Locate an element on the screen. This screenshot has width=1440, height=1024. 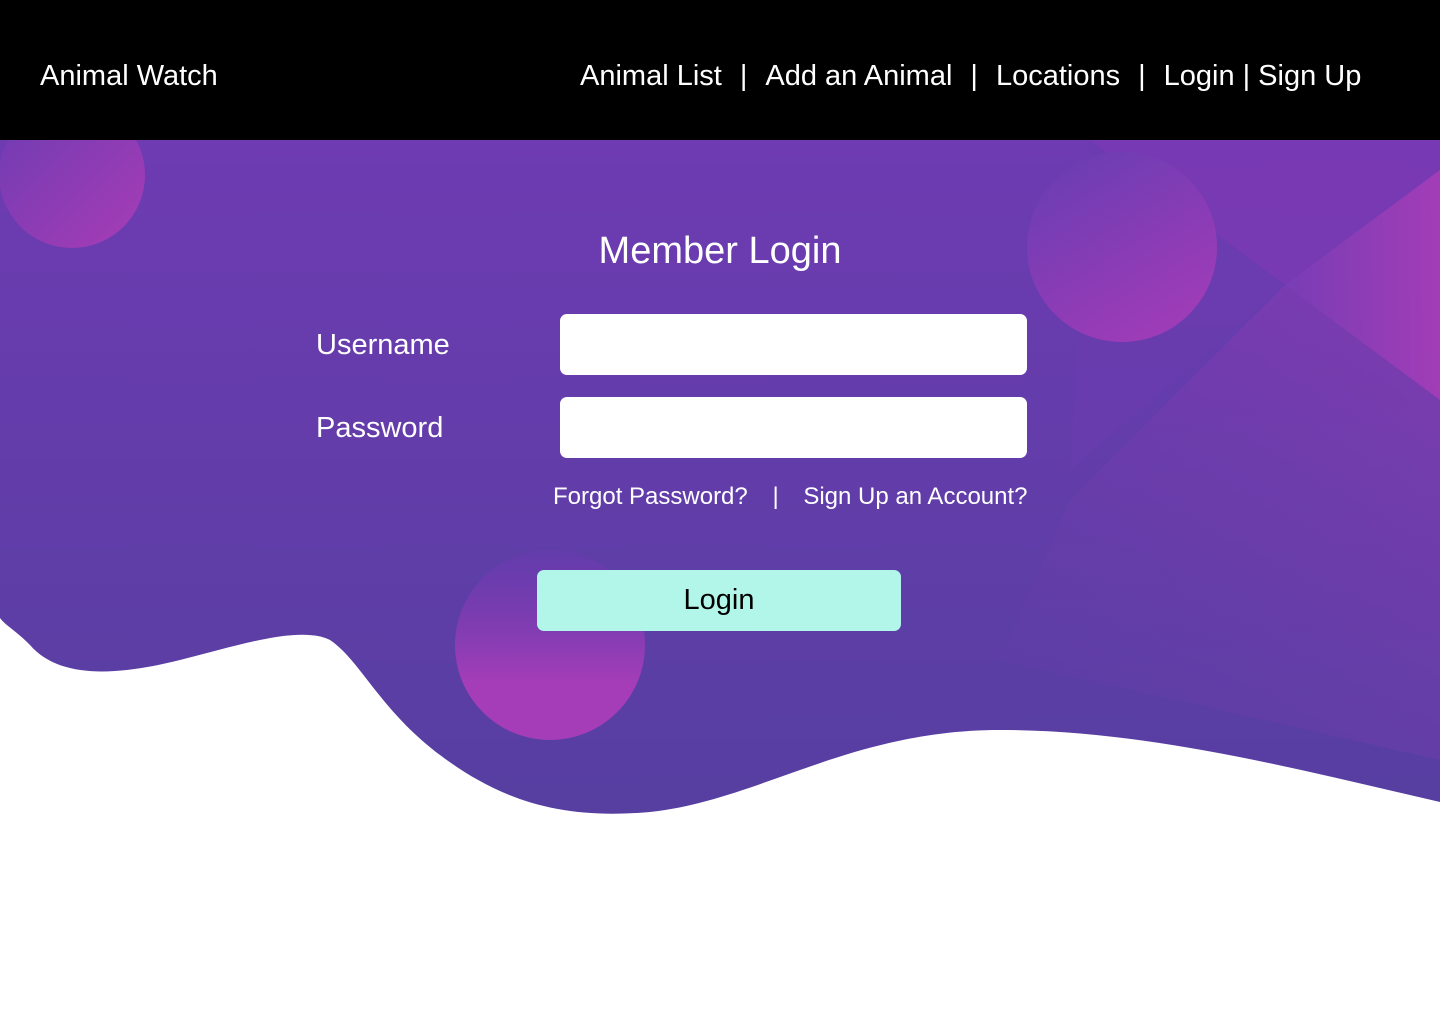
form-title: Member Login is located at coordinates (720, 251).